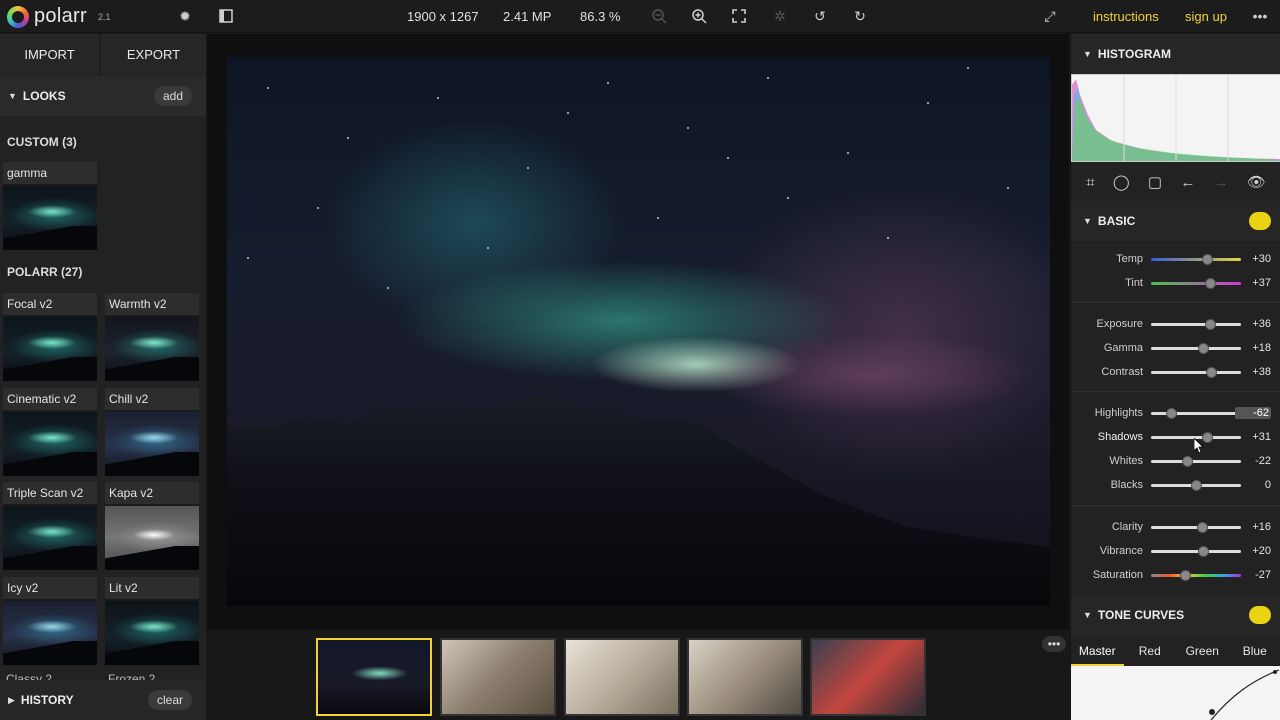 This screenshot has height=720, width=1280. What do you see at coordinates (1261, 551) in the screenshot?
I see `slider-value: +20` at bounding box center [1261, 551].